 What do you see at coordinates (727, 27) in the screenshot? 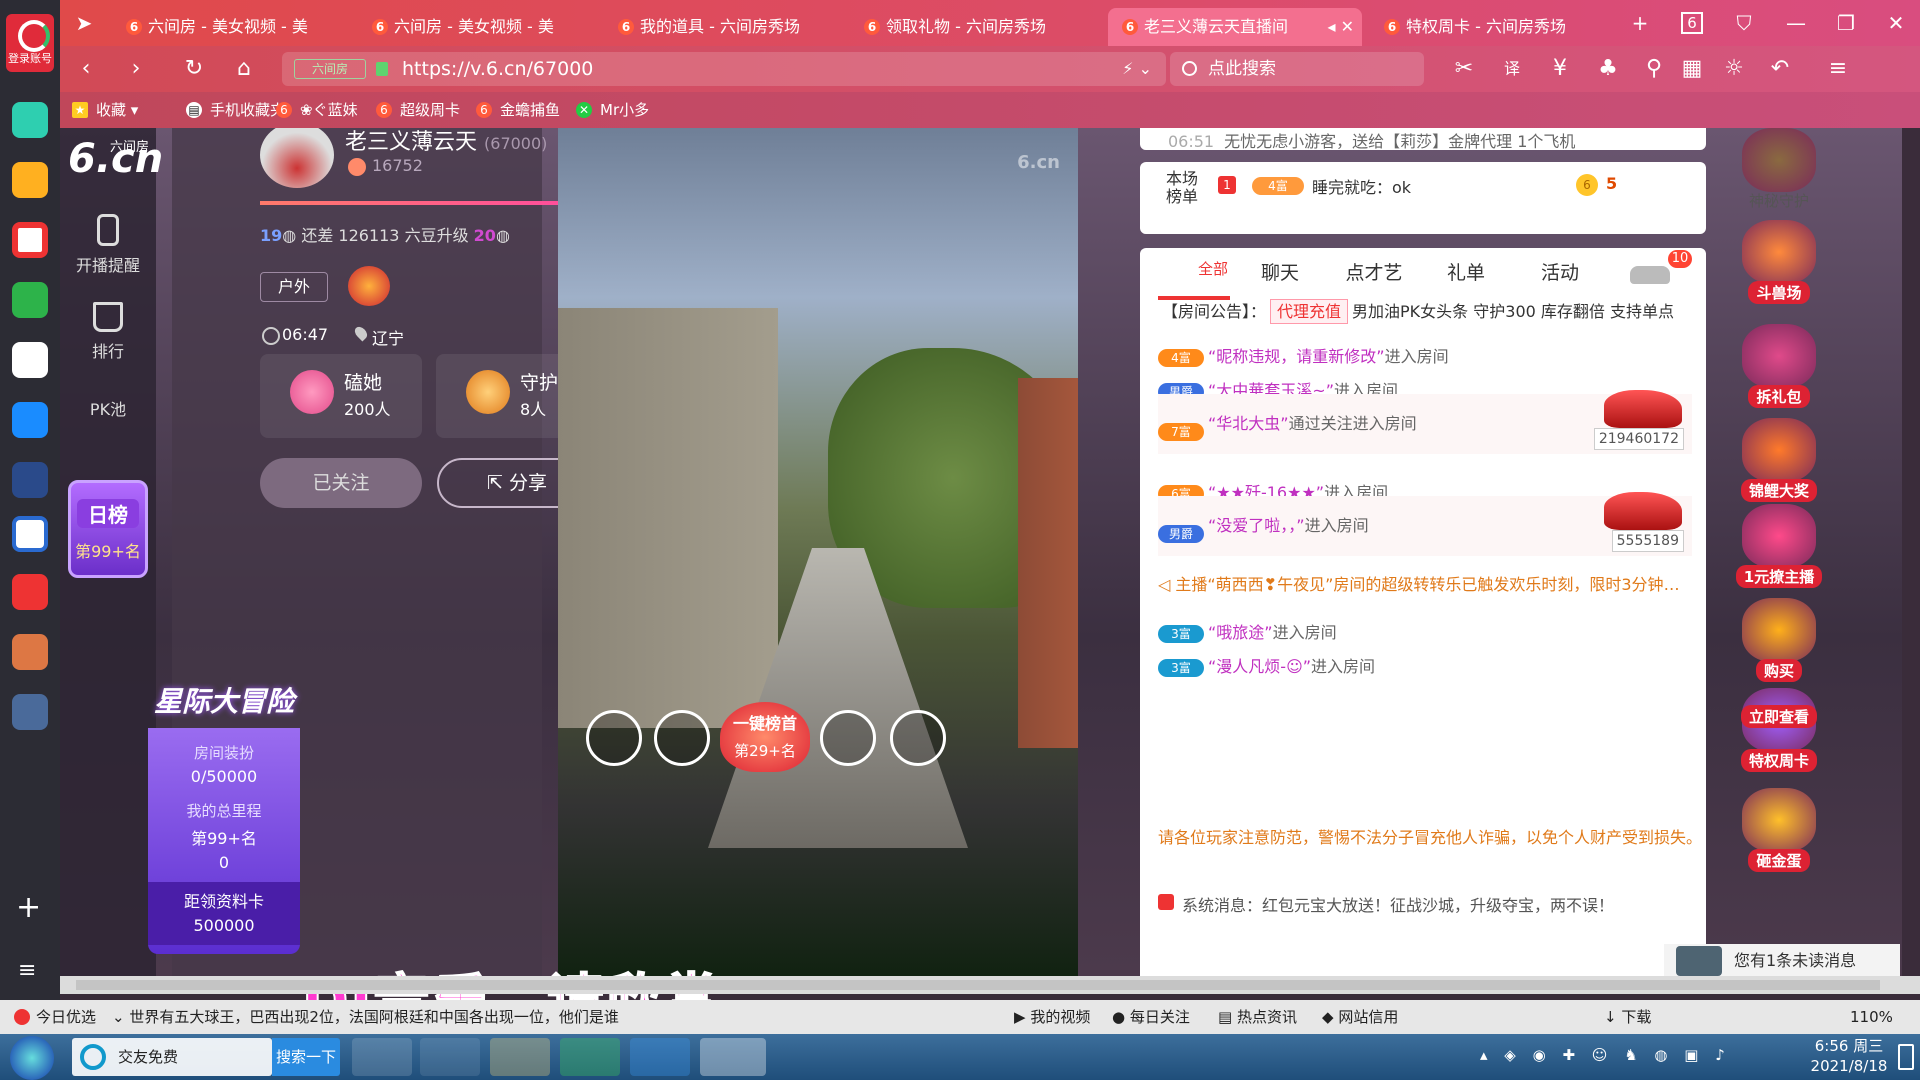
I see `tab: 6 我的道具 - 六间房秀场` at bounding box center [727, 27].